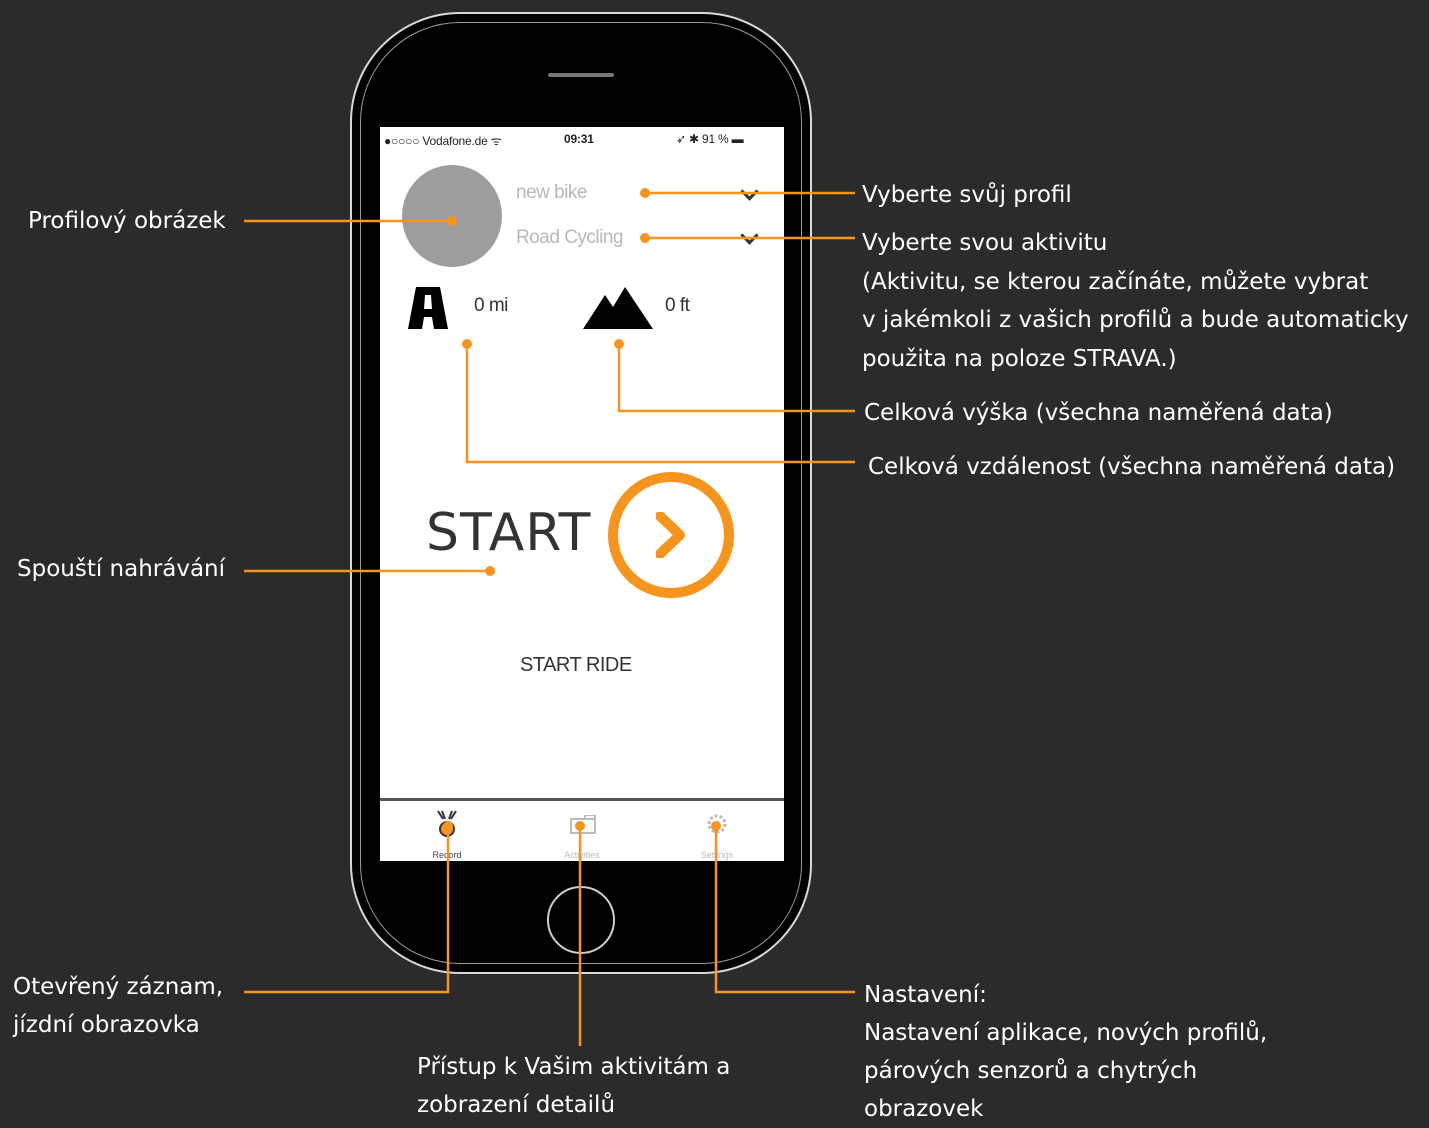 This screenshot has width=1429, height=1128. Describe the element at coordinates (118, 987) in the screenshot. I see `callout-open-record-line1: Otevřený záznam,` at that location.